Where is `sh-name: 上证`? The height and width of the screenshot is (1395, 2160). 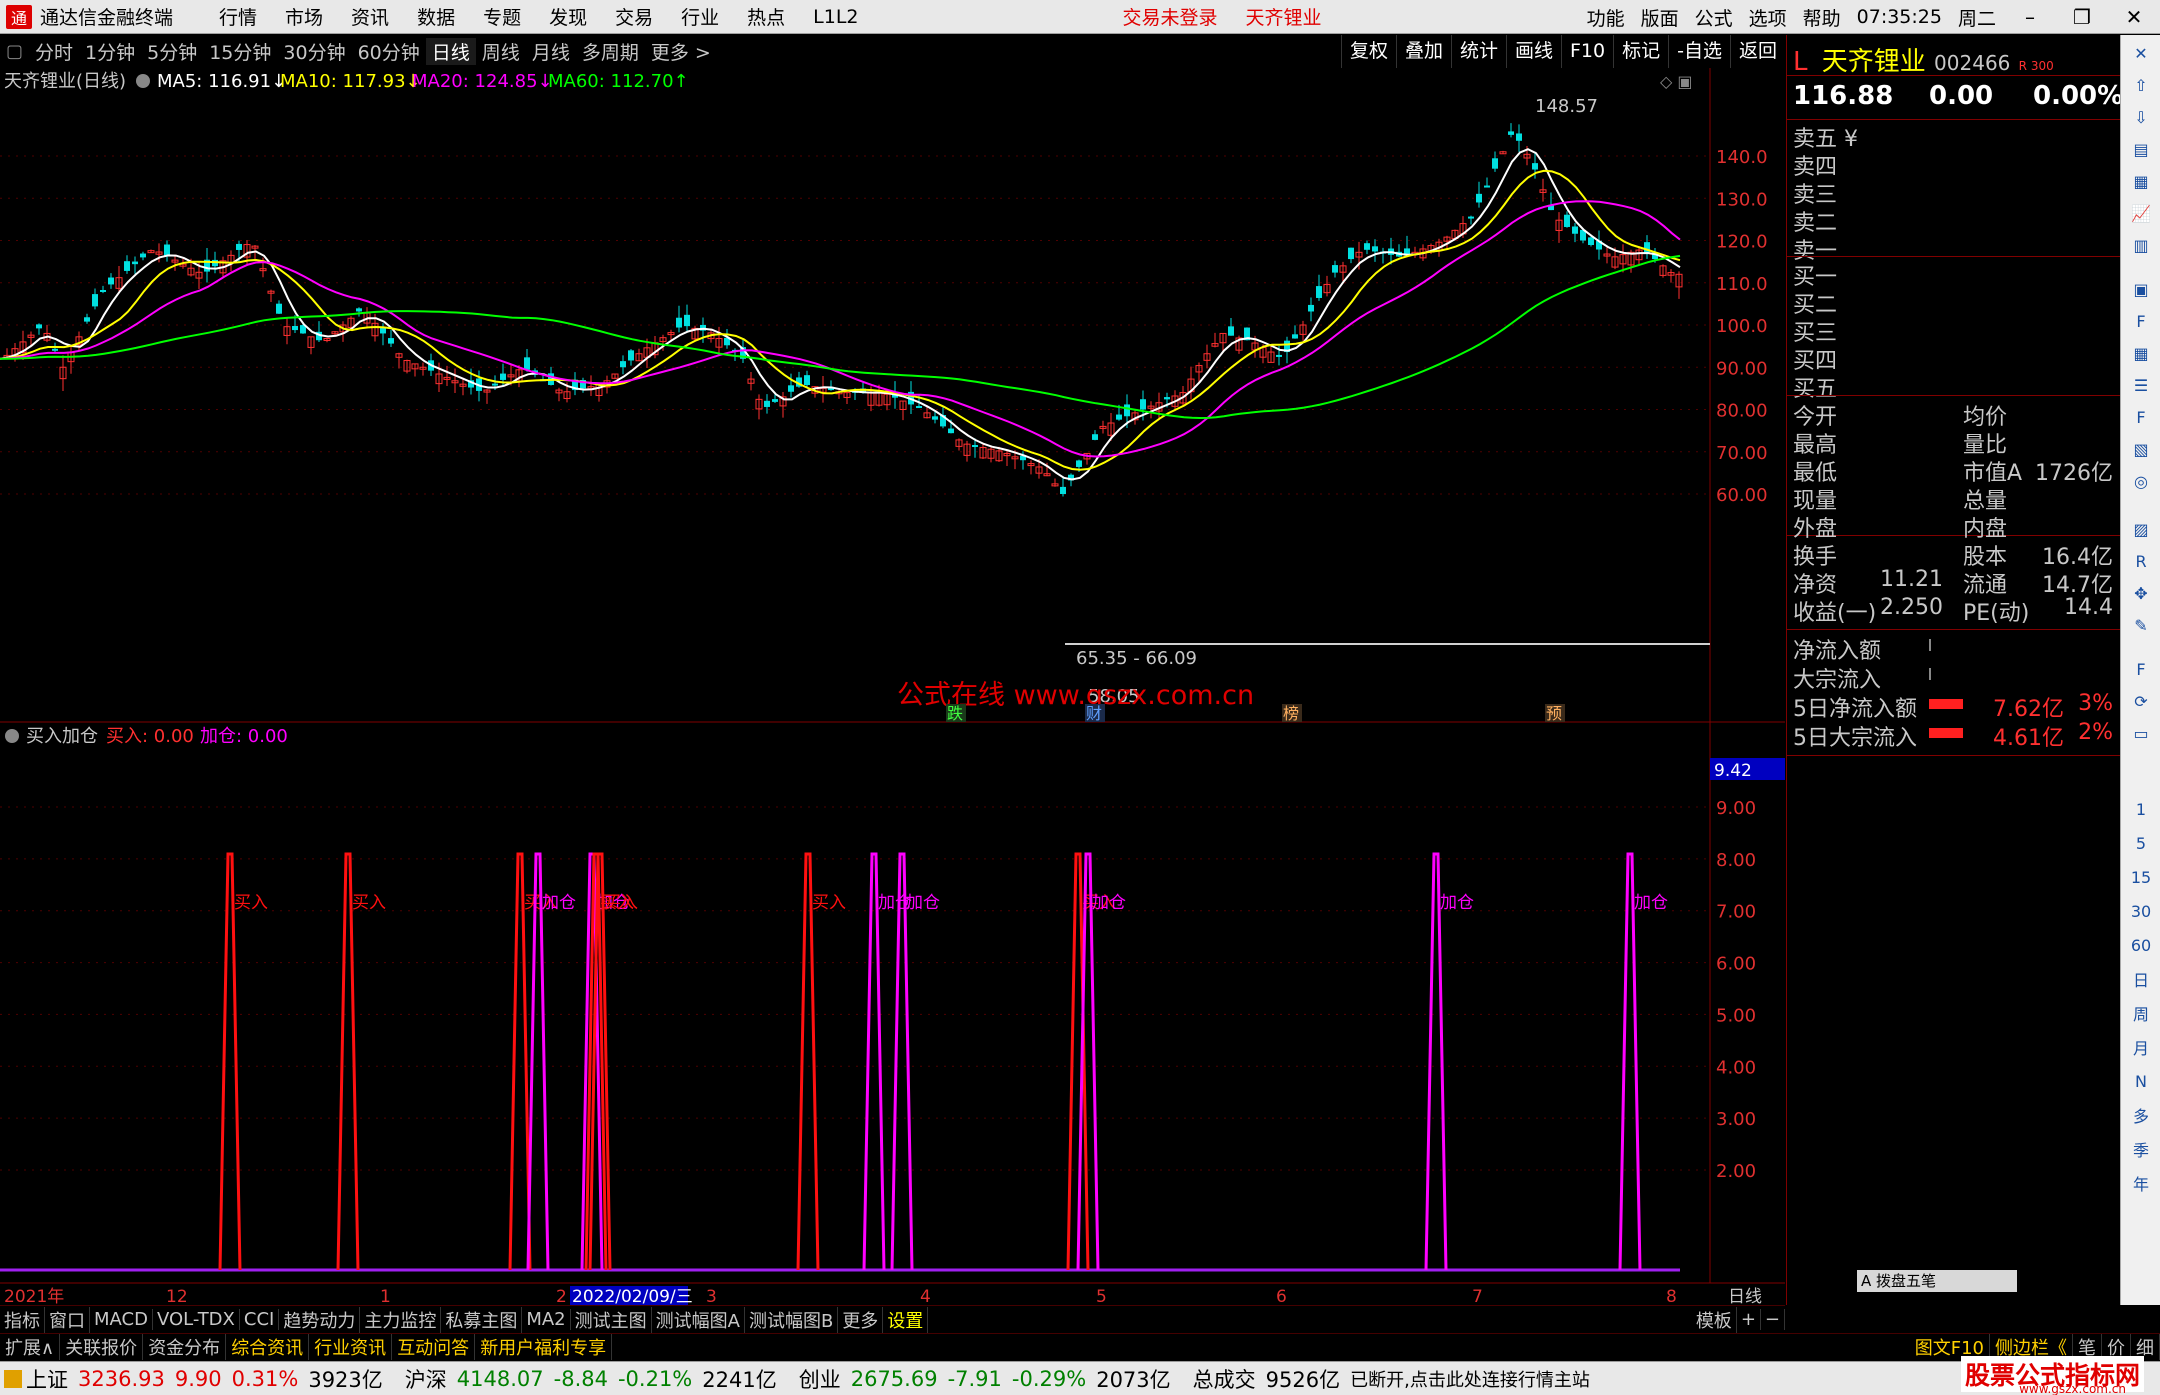 sh-name: 上证 is located at coordinates (47, 1379).